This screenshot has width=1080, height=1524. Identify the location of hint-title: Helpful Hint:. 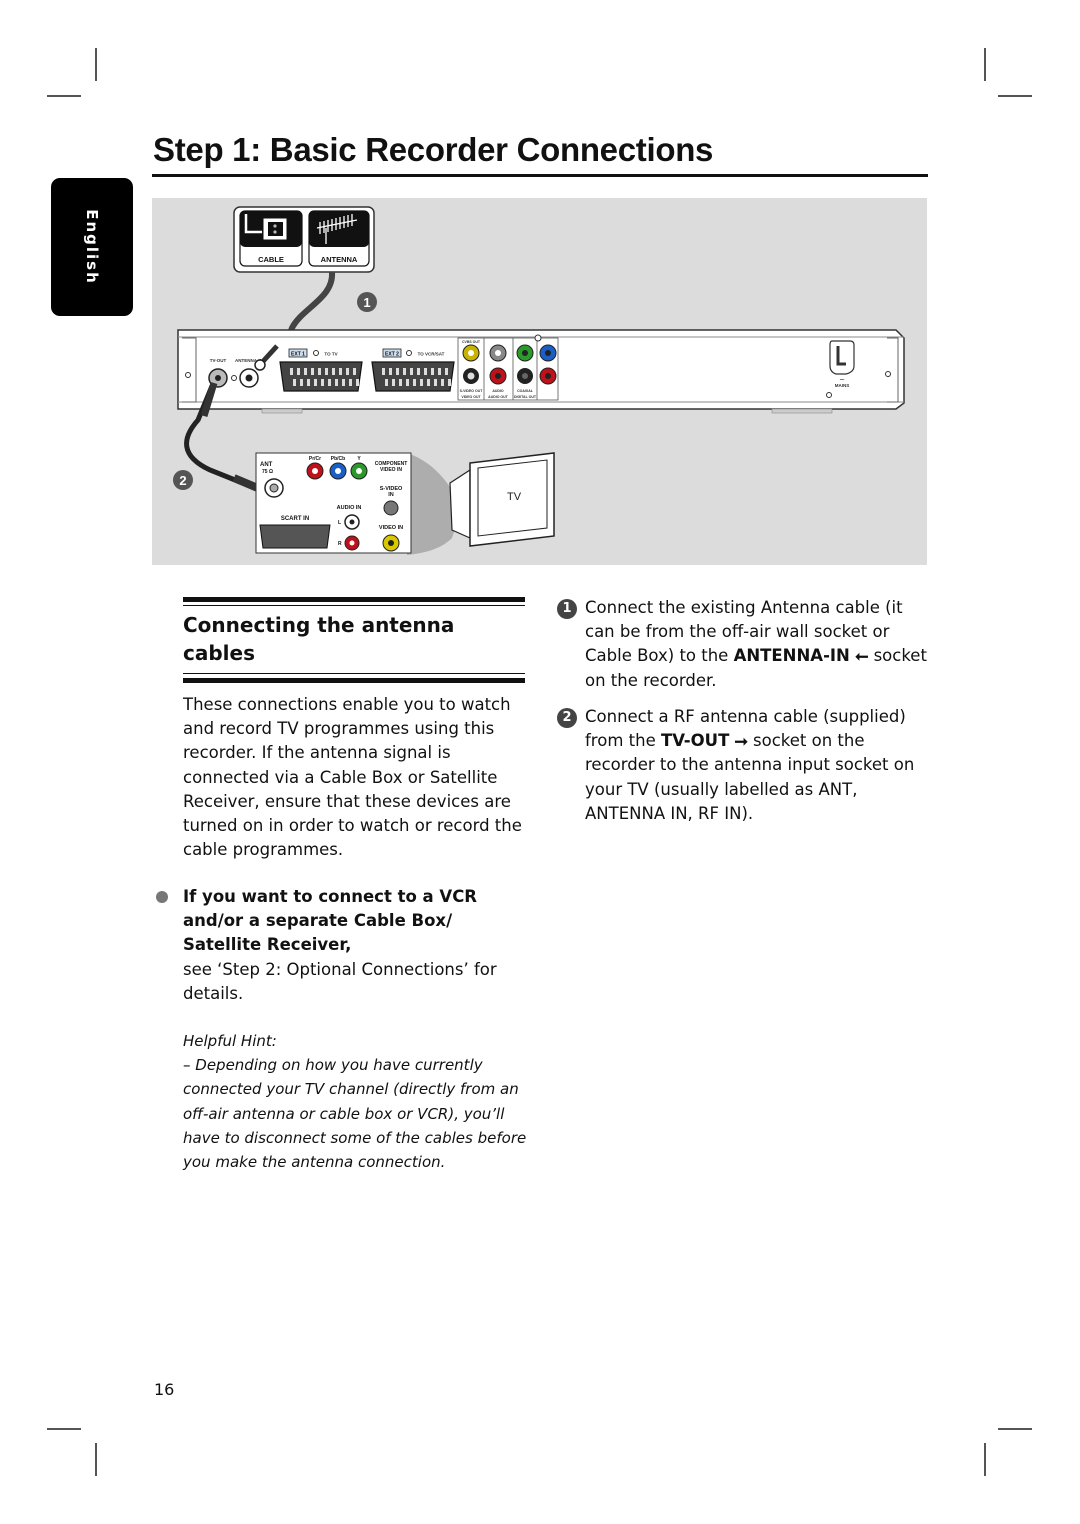
(230, 1041).